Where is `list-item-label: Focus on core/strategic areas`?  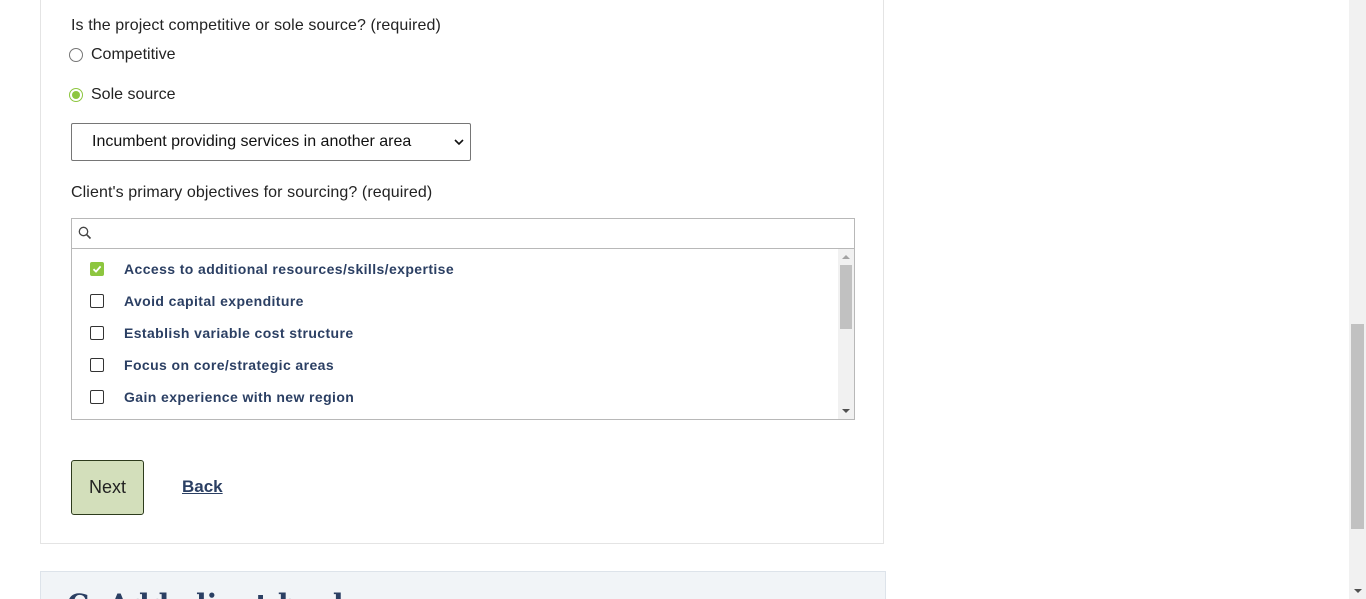 list-item-label: Focus on core/strategic areas is located at coordinates (229, 365).